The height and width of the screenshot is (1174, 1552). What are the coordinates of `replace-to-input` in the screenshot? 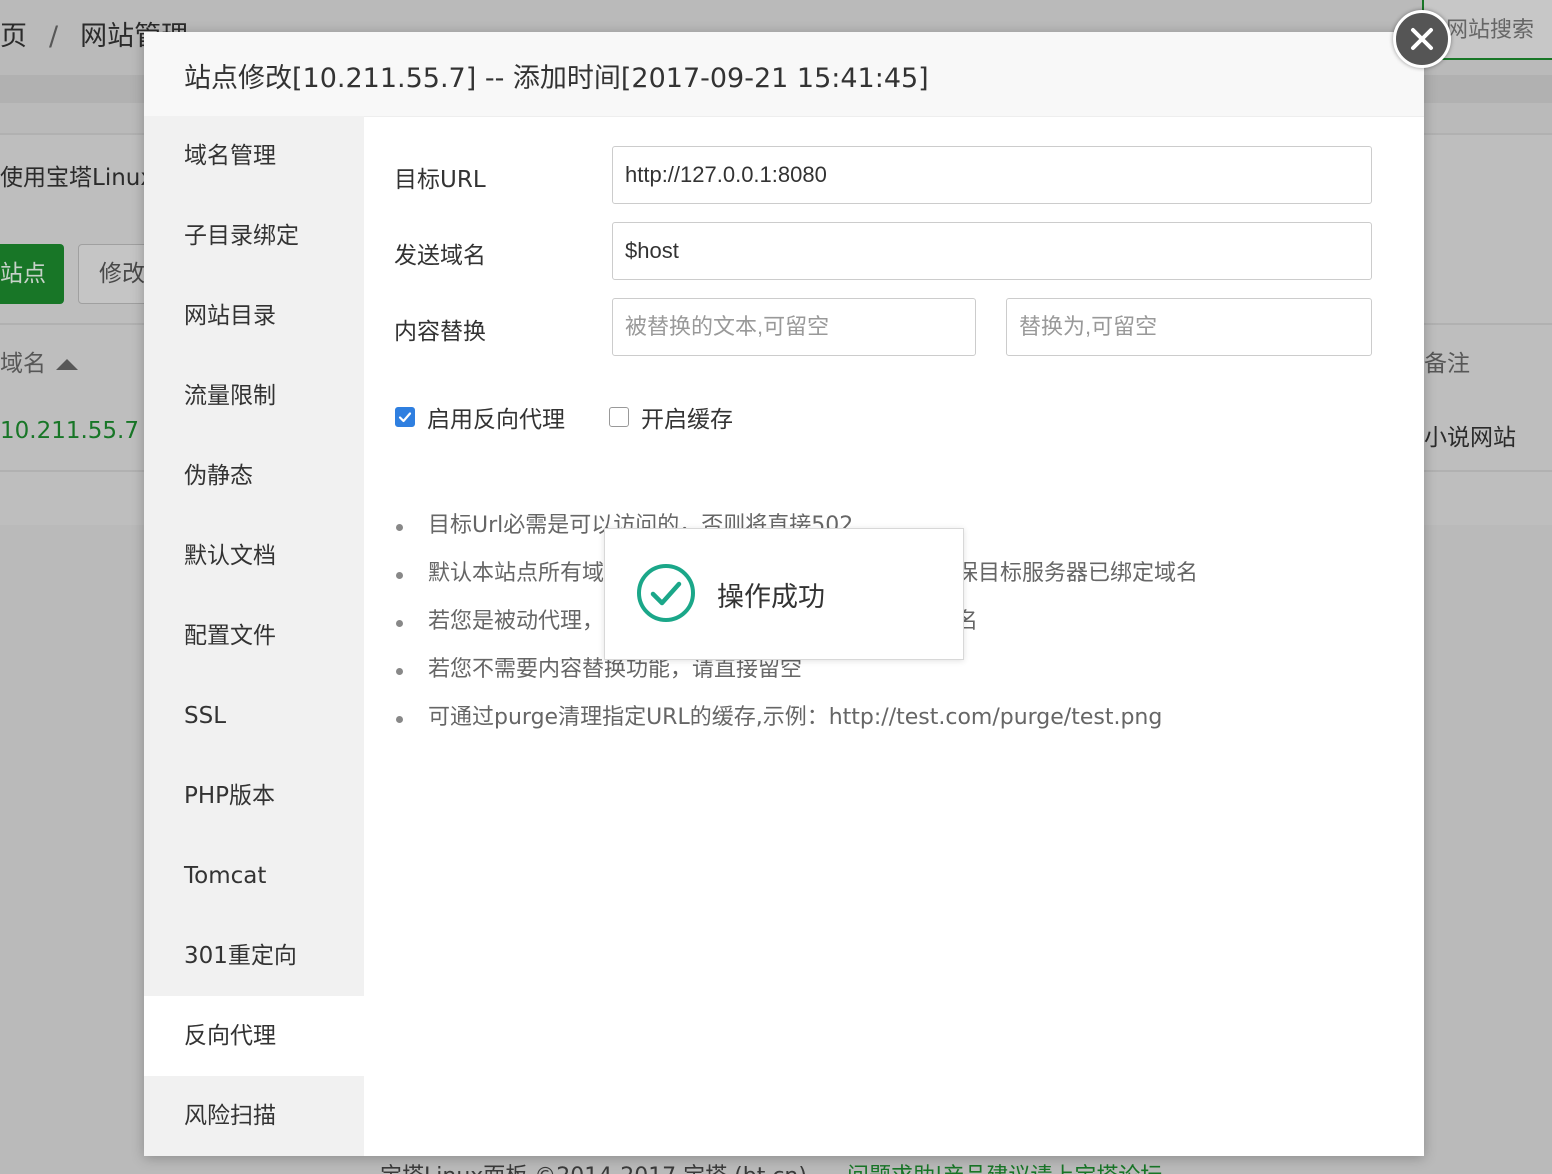 It's located at (1189, 327).